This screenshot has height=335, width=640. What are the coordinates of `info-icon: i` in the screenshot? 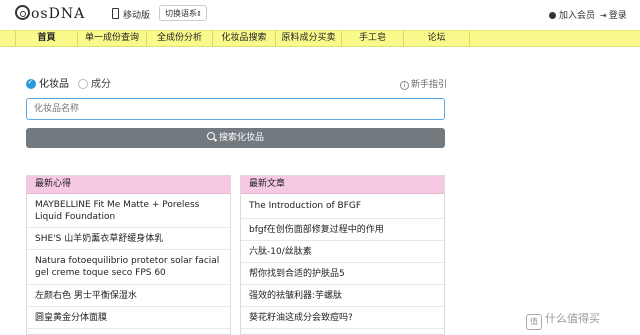 It's located at (404, 85).